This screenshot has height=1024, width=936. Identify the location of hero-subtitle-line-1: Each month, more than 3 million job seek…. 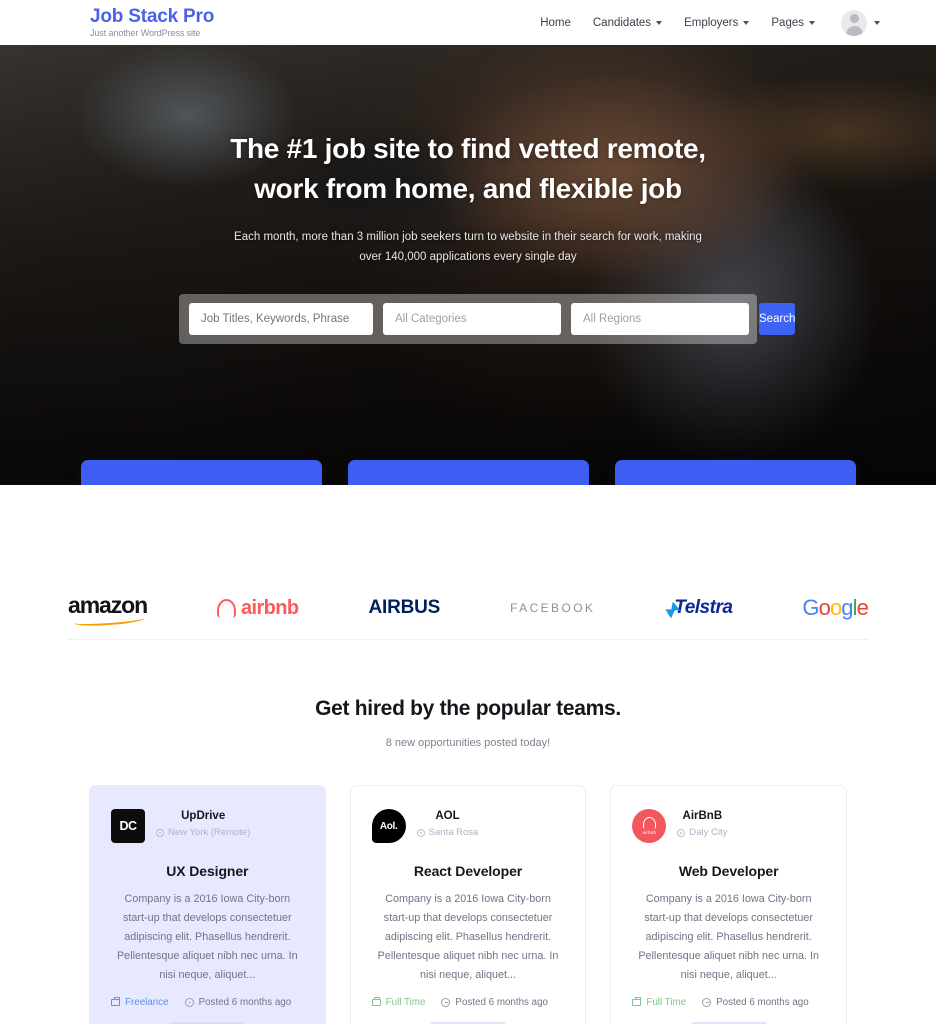
(468, 237).